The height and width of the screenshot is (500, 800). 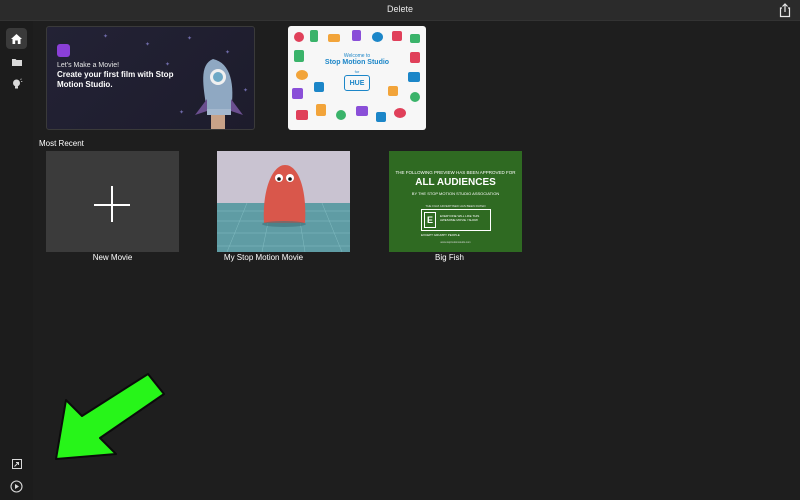 I want to click on rating-big-line: ALL AUDIENCES, so click(x=455, y=182).